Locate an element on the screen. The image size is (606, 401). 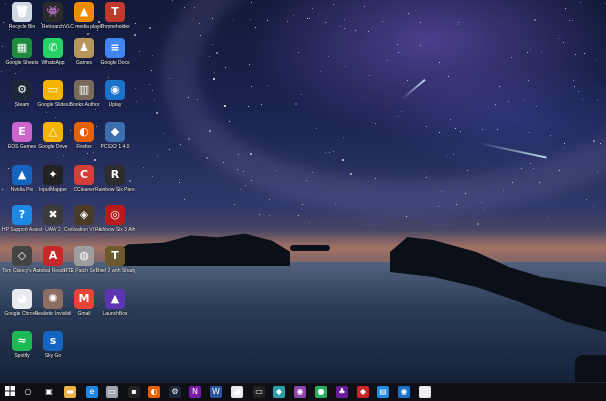
desktop-shortcut-label: Rainbow Six 3 Athena Sword is located at coordinates (115, 230).